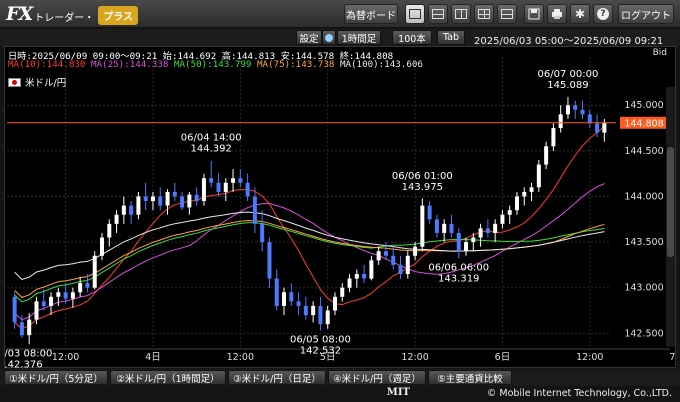 The width and height of the screenshot is (680, 402). I want to click on layout-quad-icon, so click(484, 14).